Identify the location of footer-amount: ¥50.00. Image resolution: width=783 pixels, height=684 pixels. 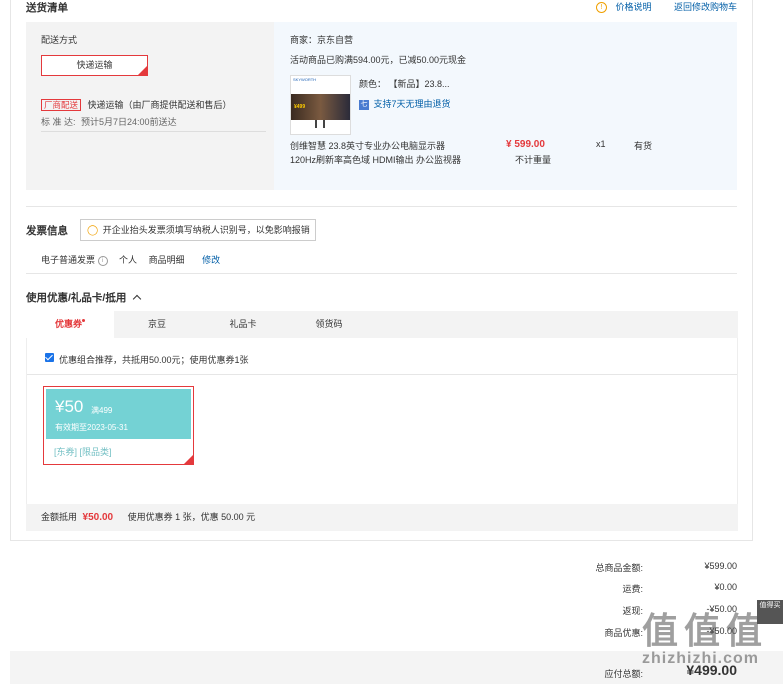
(98, 517).